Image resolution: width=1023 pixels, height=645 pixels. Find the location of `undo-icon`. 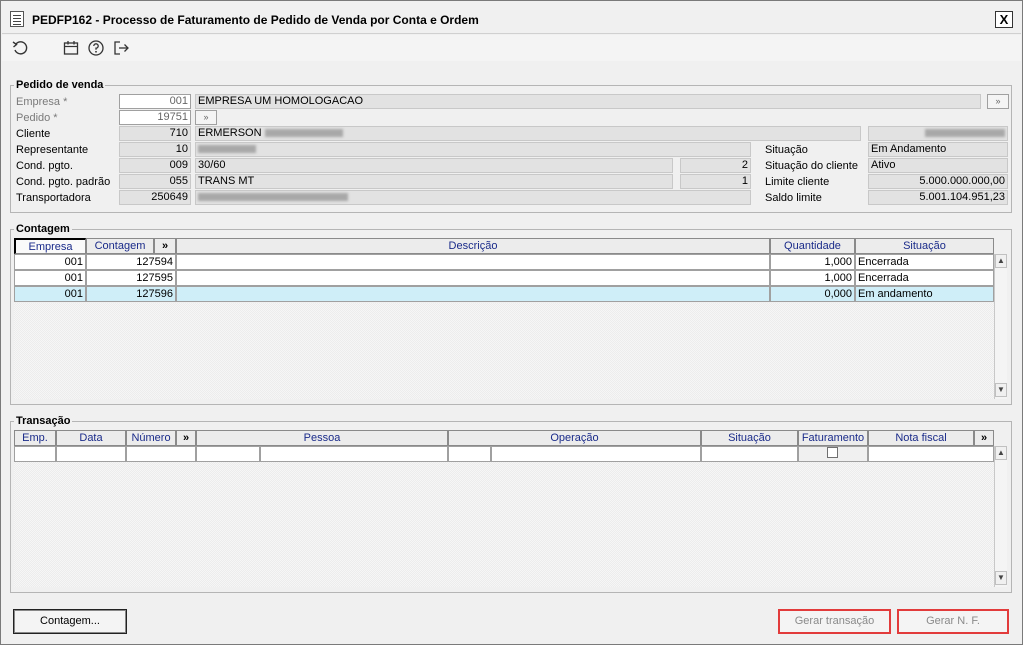

undo-icon is located at coordinates (20, 48).